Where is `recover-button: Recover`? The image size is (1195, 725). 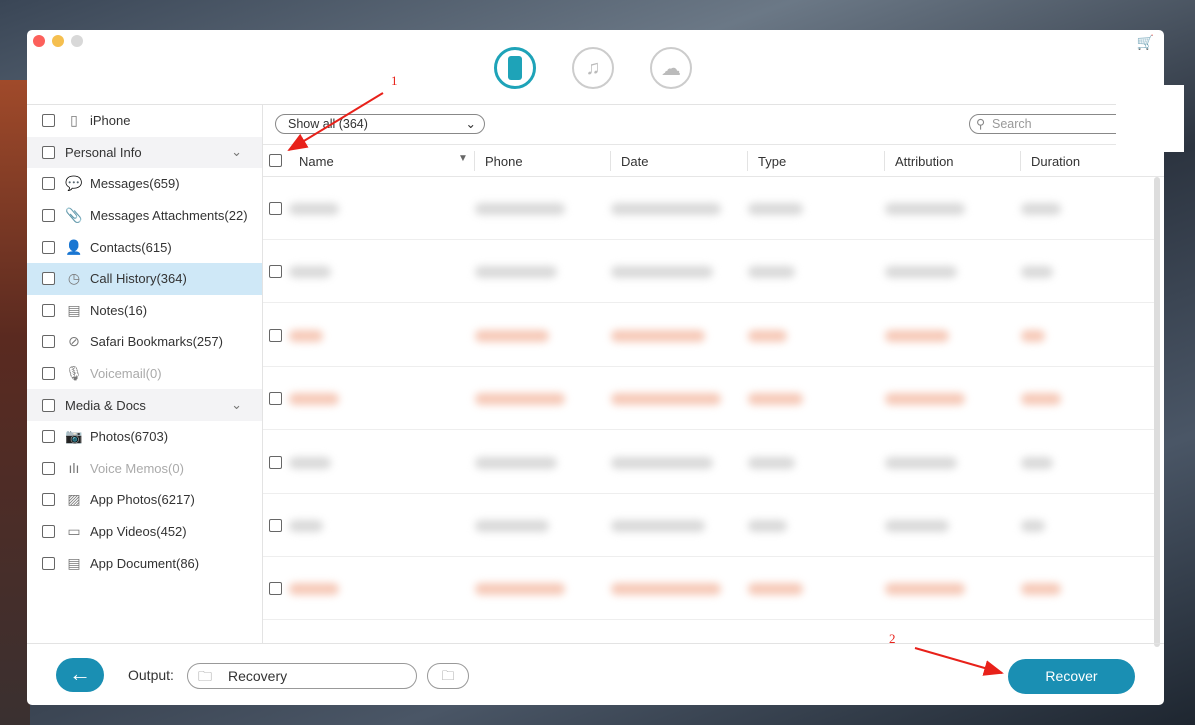 recover-button: Recover is located at coordinates (1071, 676).